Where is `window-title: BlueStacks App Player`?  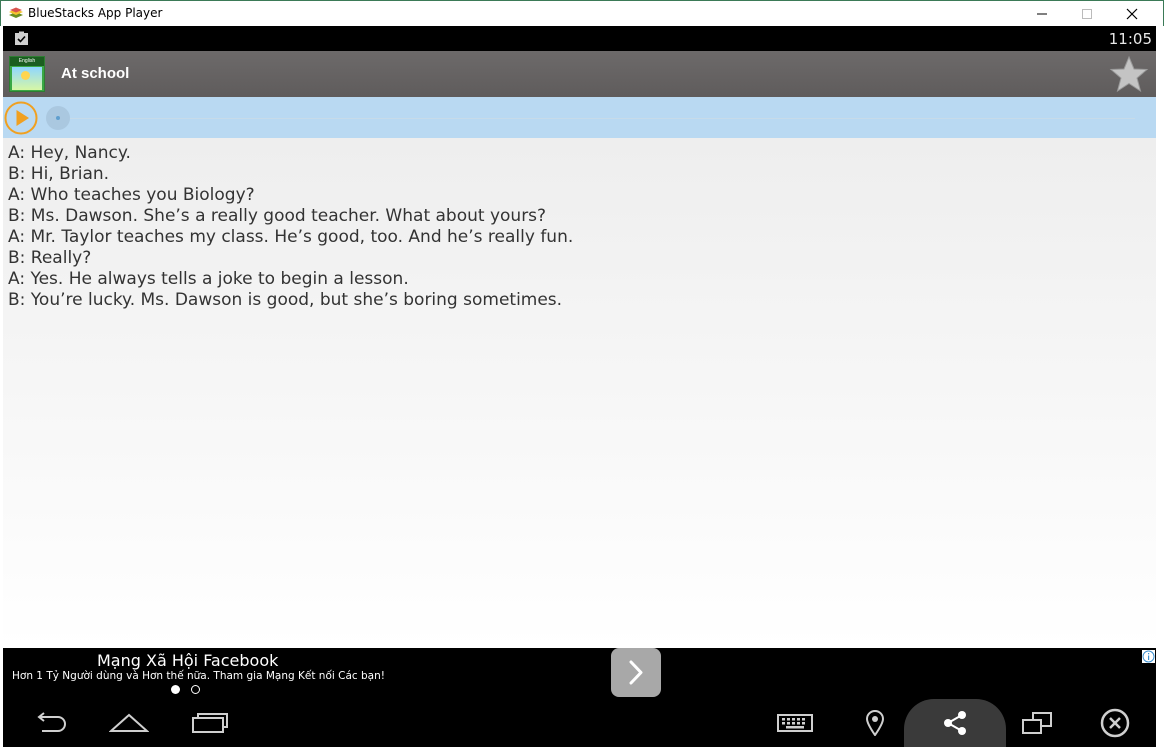 window-title: BlueStacks App Player is located at coordinates (95, 13).